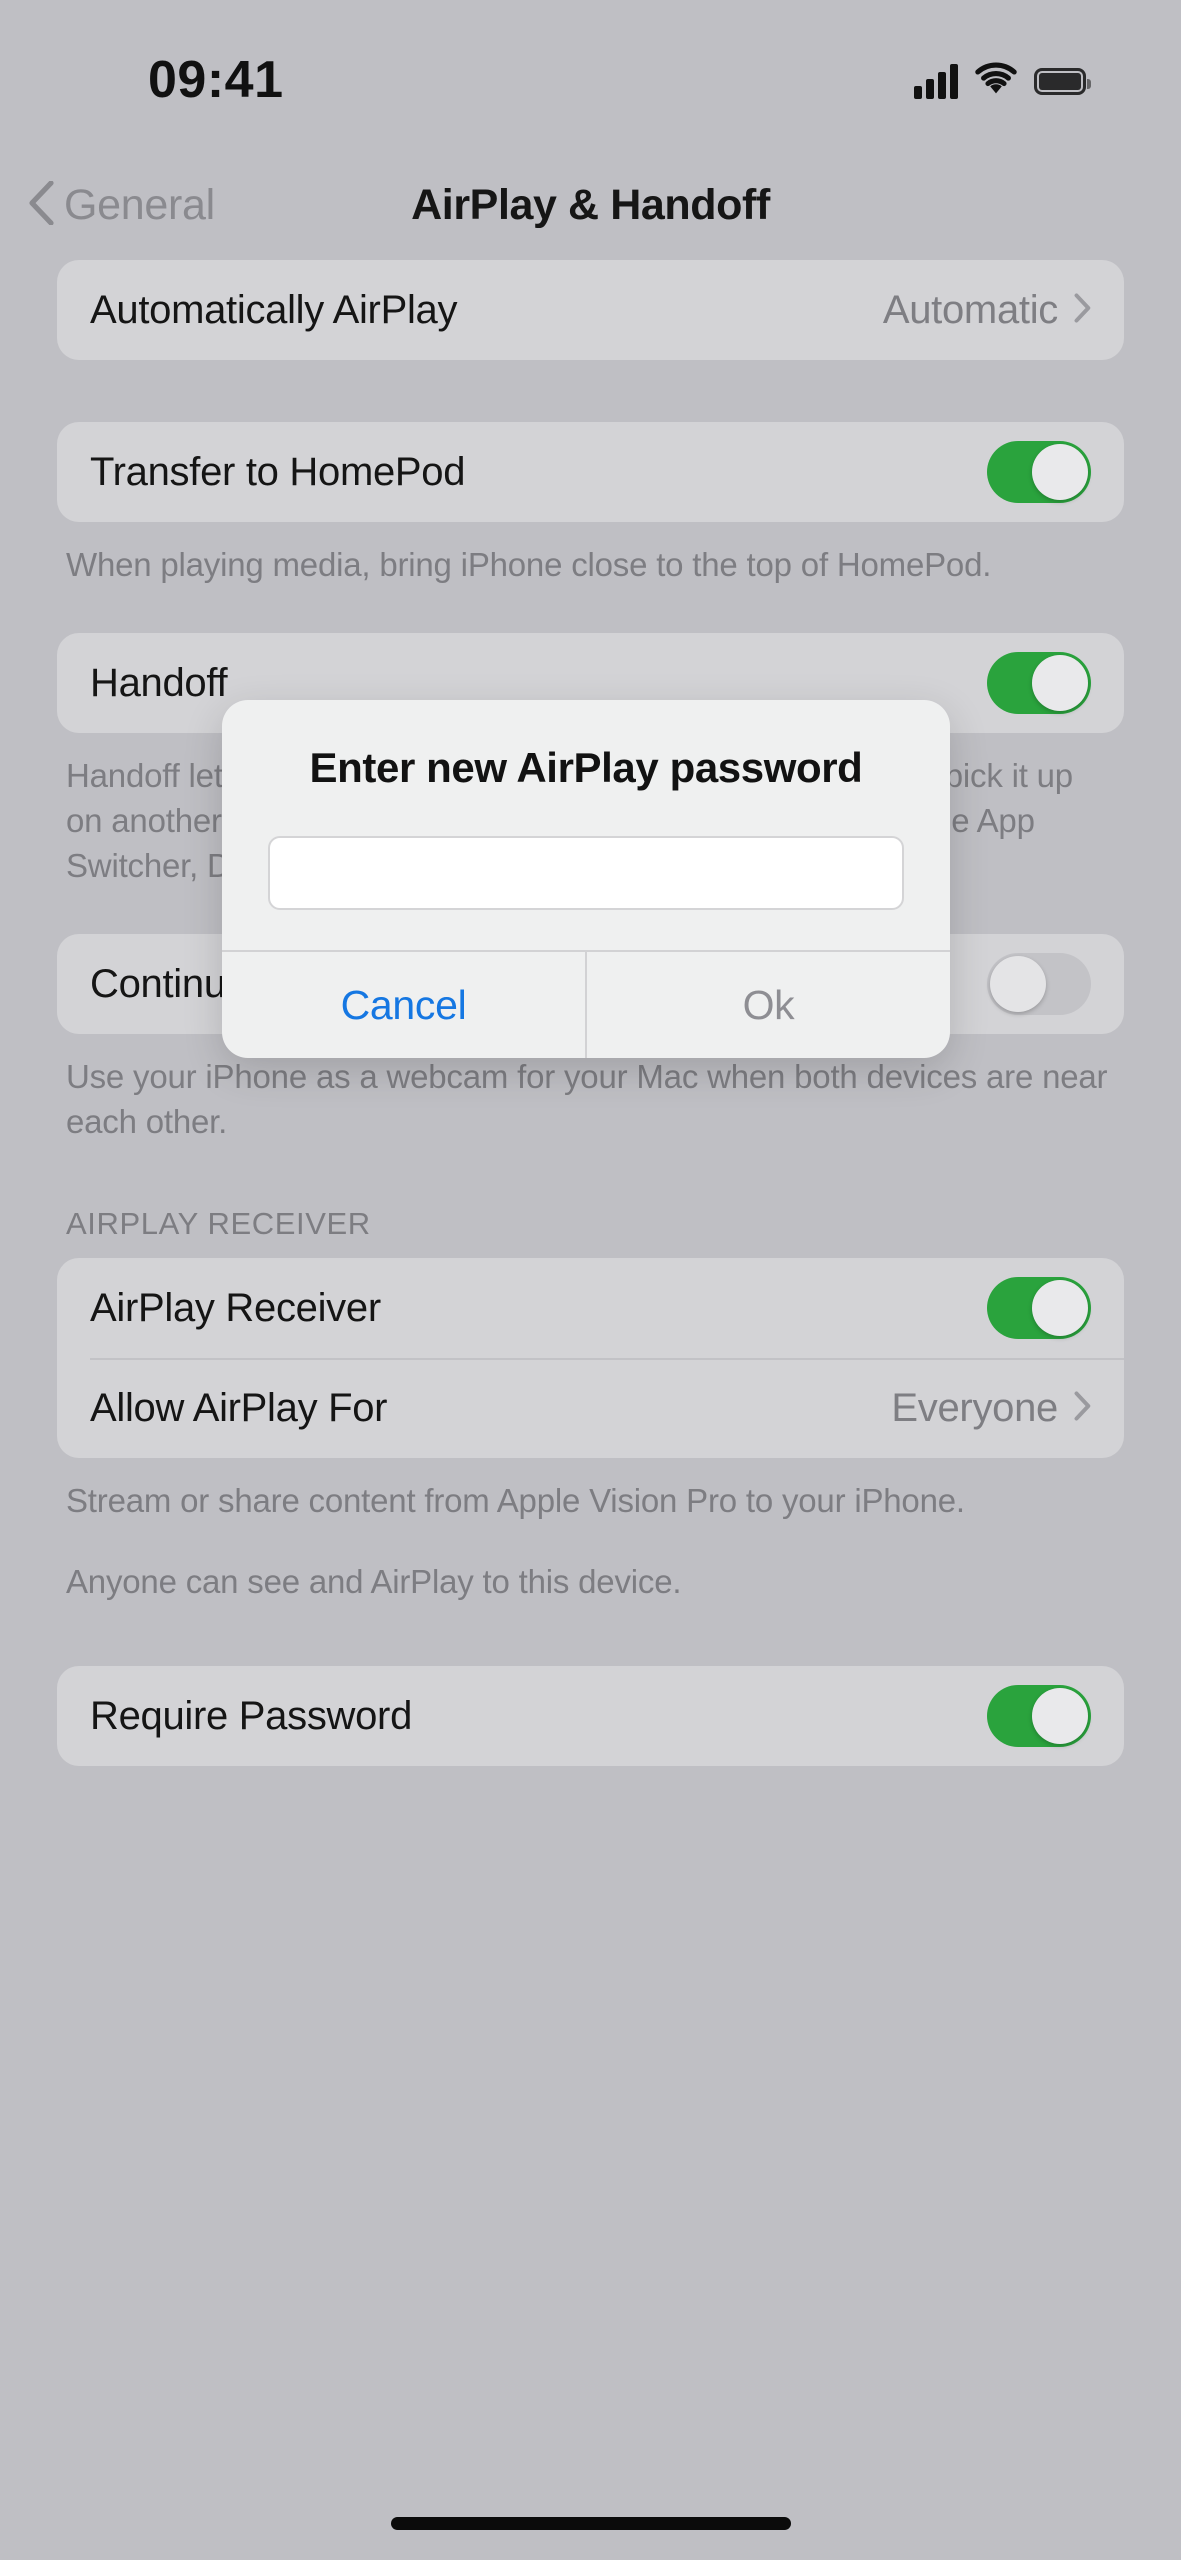 This screenshot has height=2560, width=1181. I want to click on airplay-password-alert: Enter new AirPlay password Cancel Ok, so click(586, 879).